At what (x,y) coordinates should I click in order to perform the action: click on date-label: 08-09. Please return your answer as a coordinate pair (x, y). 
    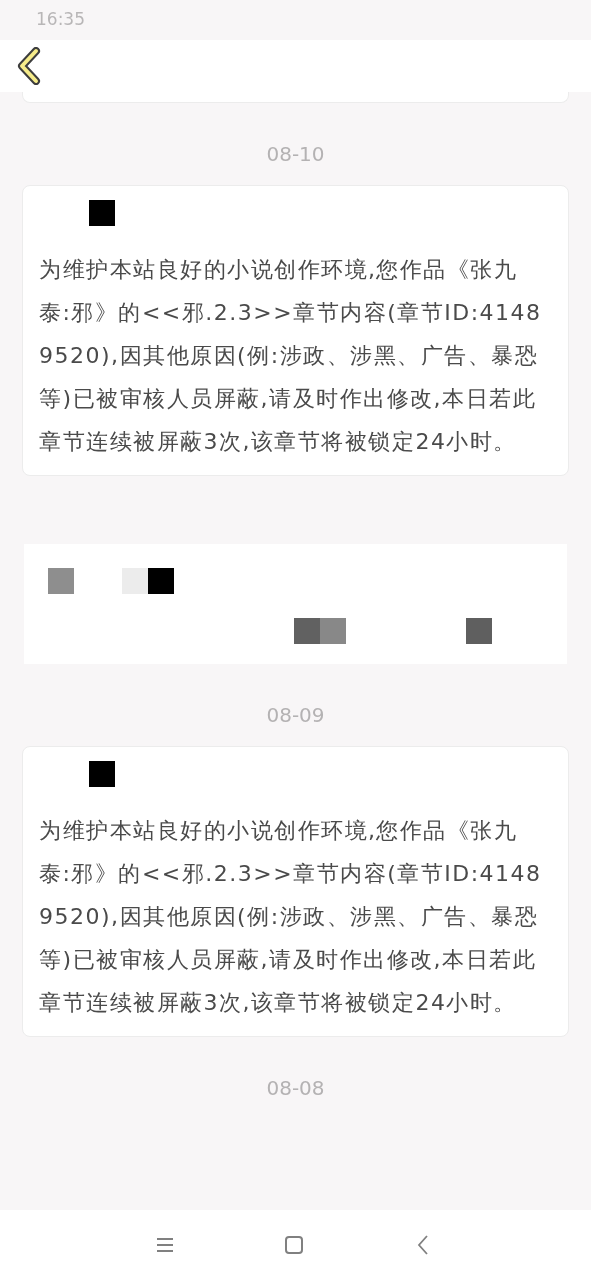
    Looking at the image, I should click on (295, 715).